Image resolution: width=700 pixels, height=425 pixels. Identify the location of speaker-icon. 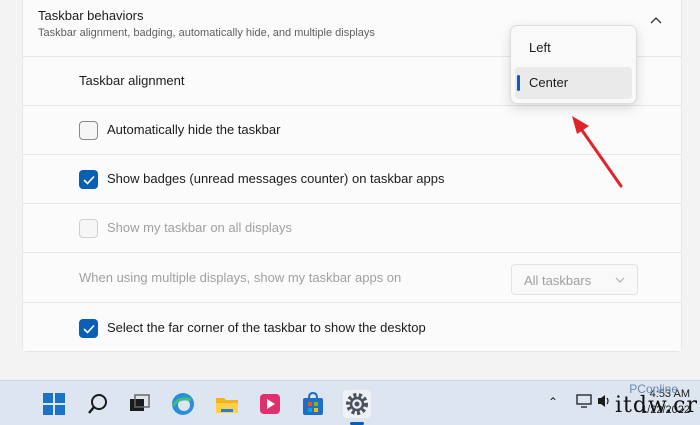
(604, 401).